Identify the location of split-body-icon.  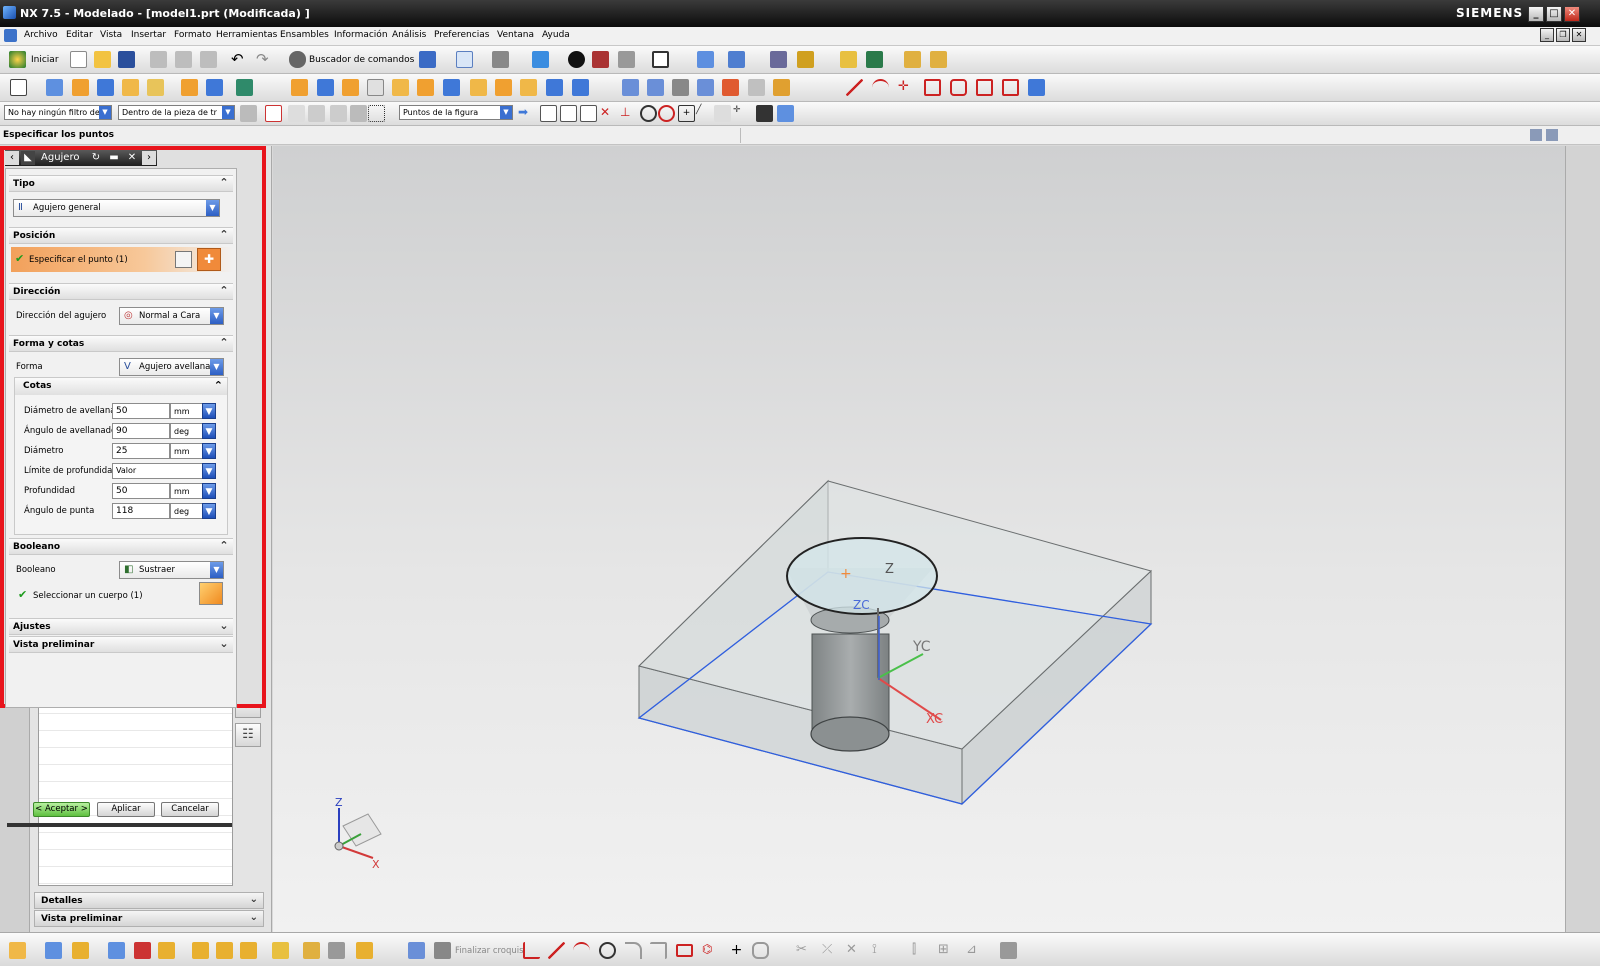
(554, 87).